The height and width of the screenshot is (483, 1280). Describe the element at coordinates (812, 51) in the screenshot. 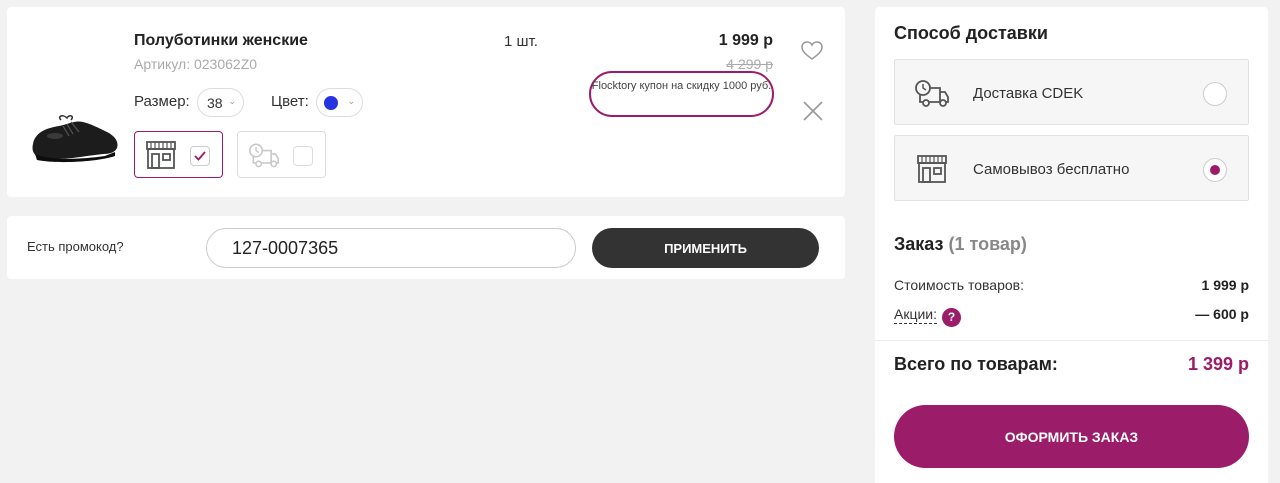

I see `heart-icon` at that location.